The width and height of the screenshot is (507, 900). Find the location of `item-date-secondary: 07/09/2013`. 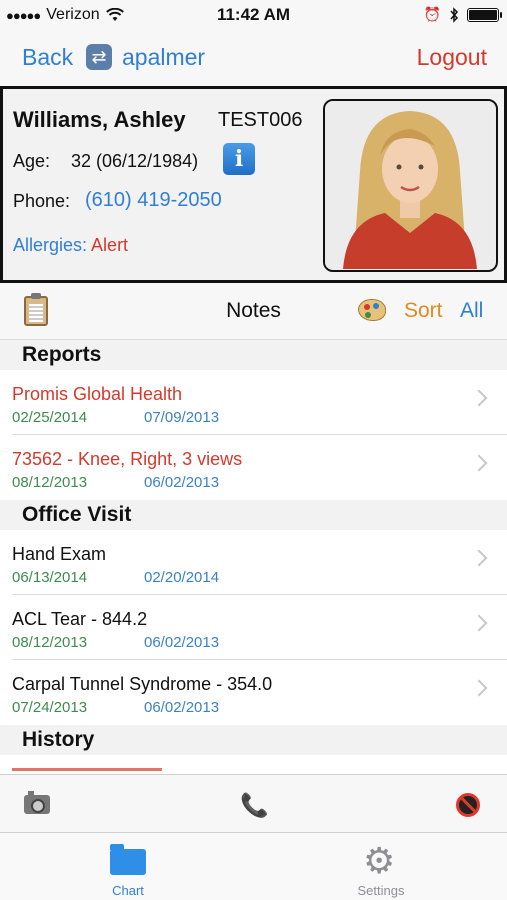

item-date-secondary: 07/09/2013 is located at coordinates (182, 417).